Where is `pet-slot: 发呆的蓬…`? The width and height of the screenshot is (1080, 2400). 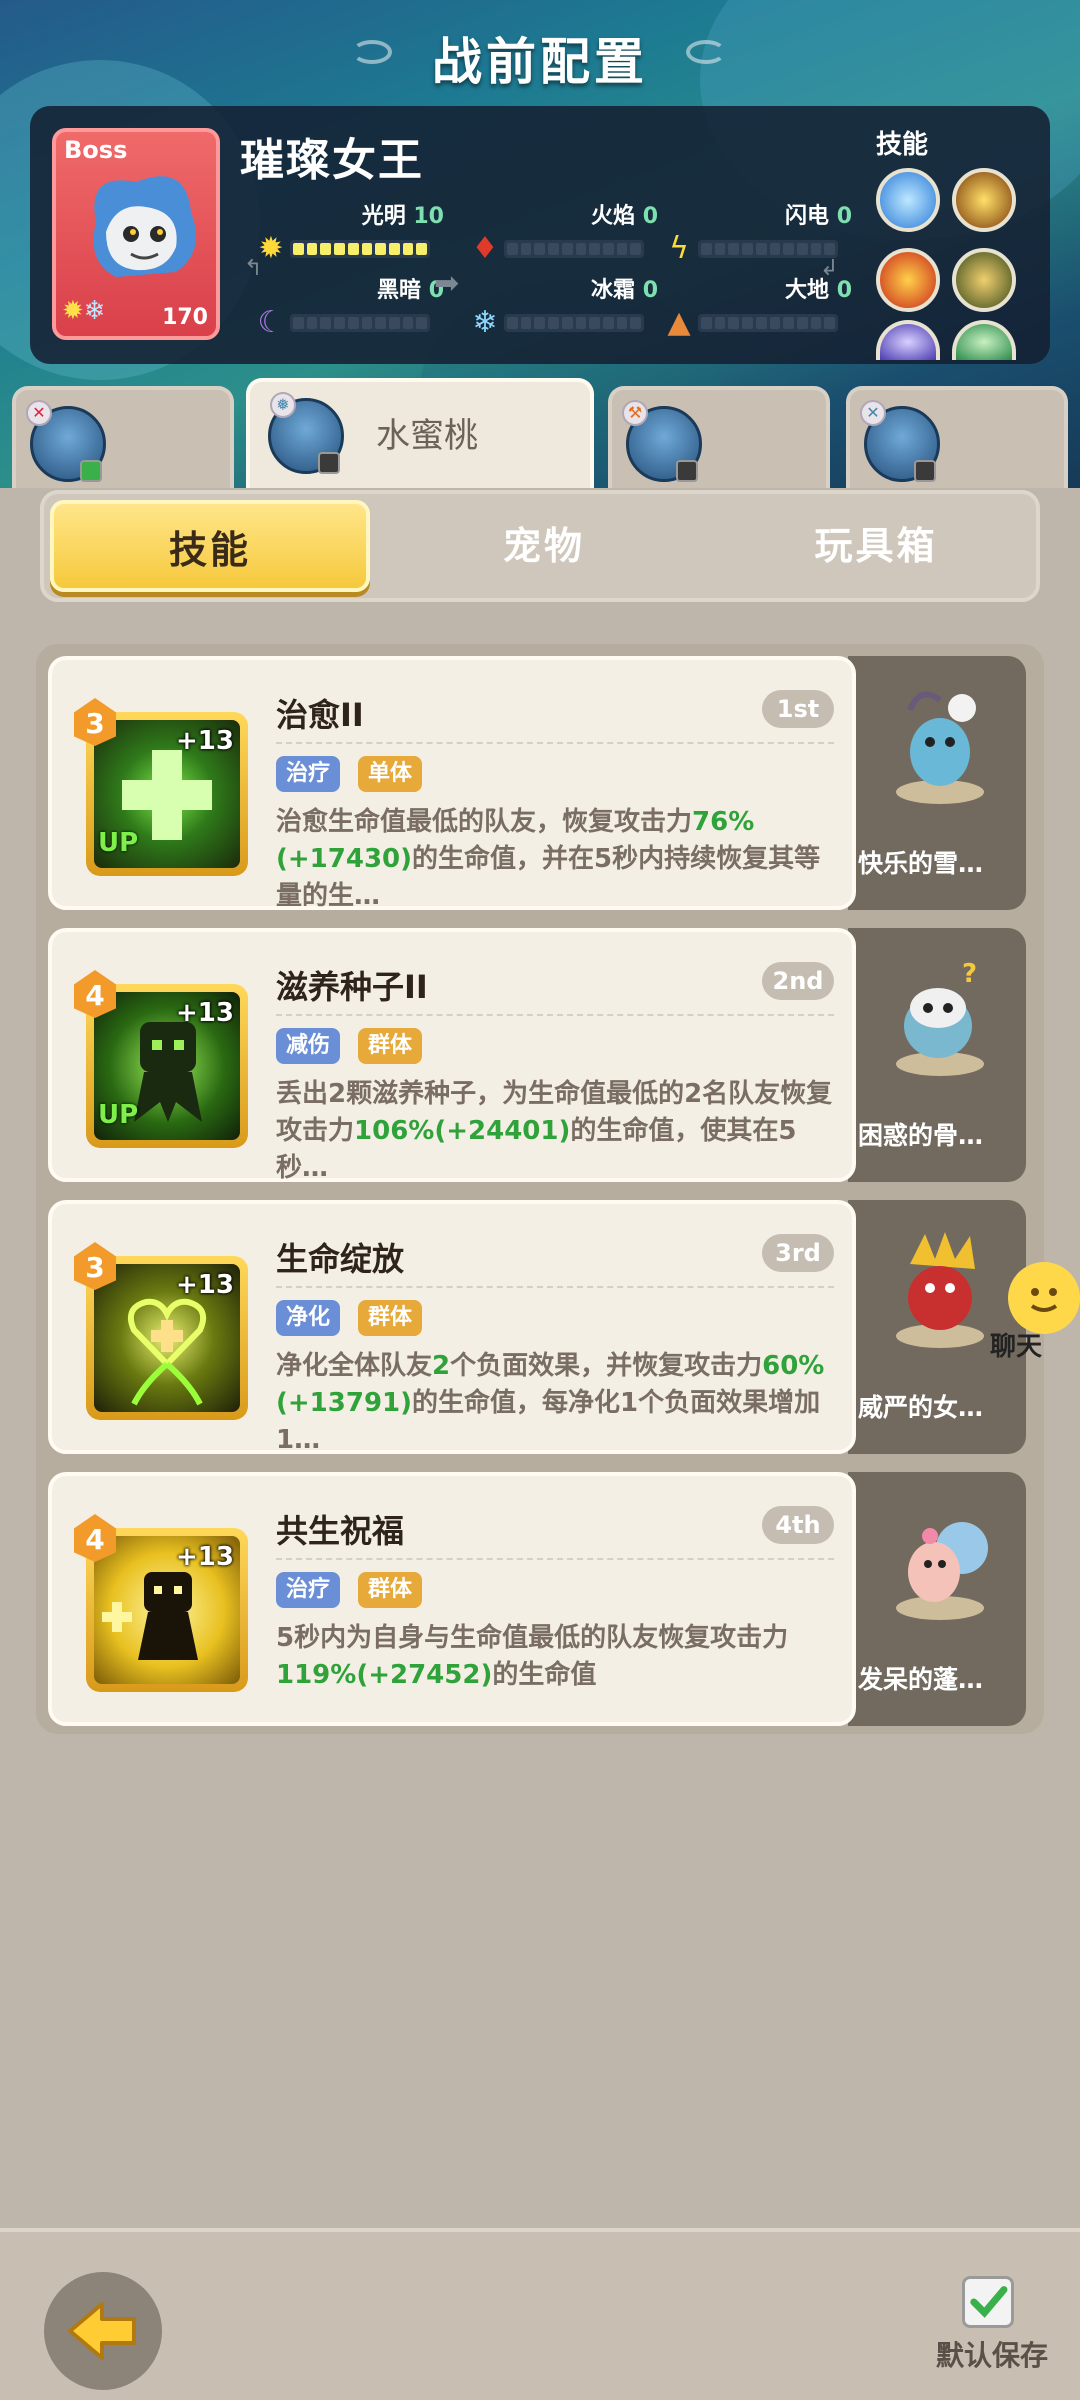 pet-slot: 发呆的蓬… is located at coordinates (937, 1599).